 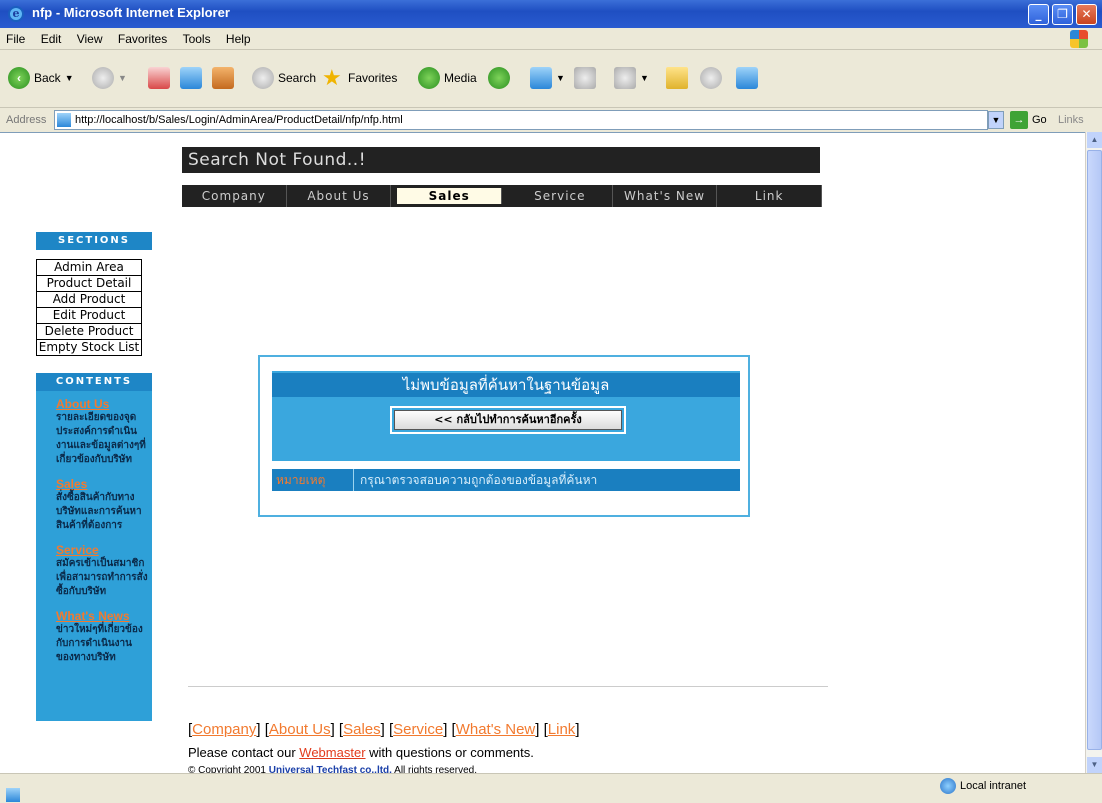 I want to click on favorites-star-icon: ★, so click(x=332, y=77).